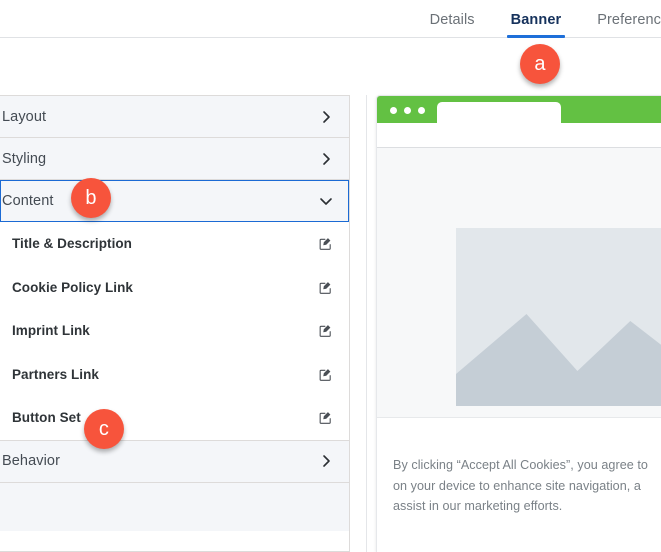 The width and height of the screenshot is (661, 552). What do you see at coordinates (326, 201) in the screenshot?
I see `chevron-down-icon` at bounding box center [326, 201].